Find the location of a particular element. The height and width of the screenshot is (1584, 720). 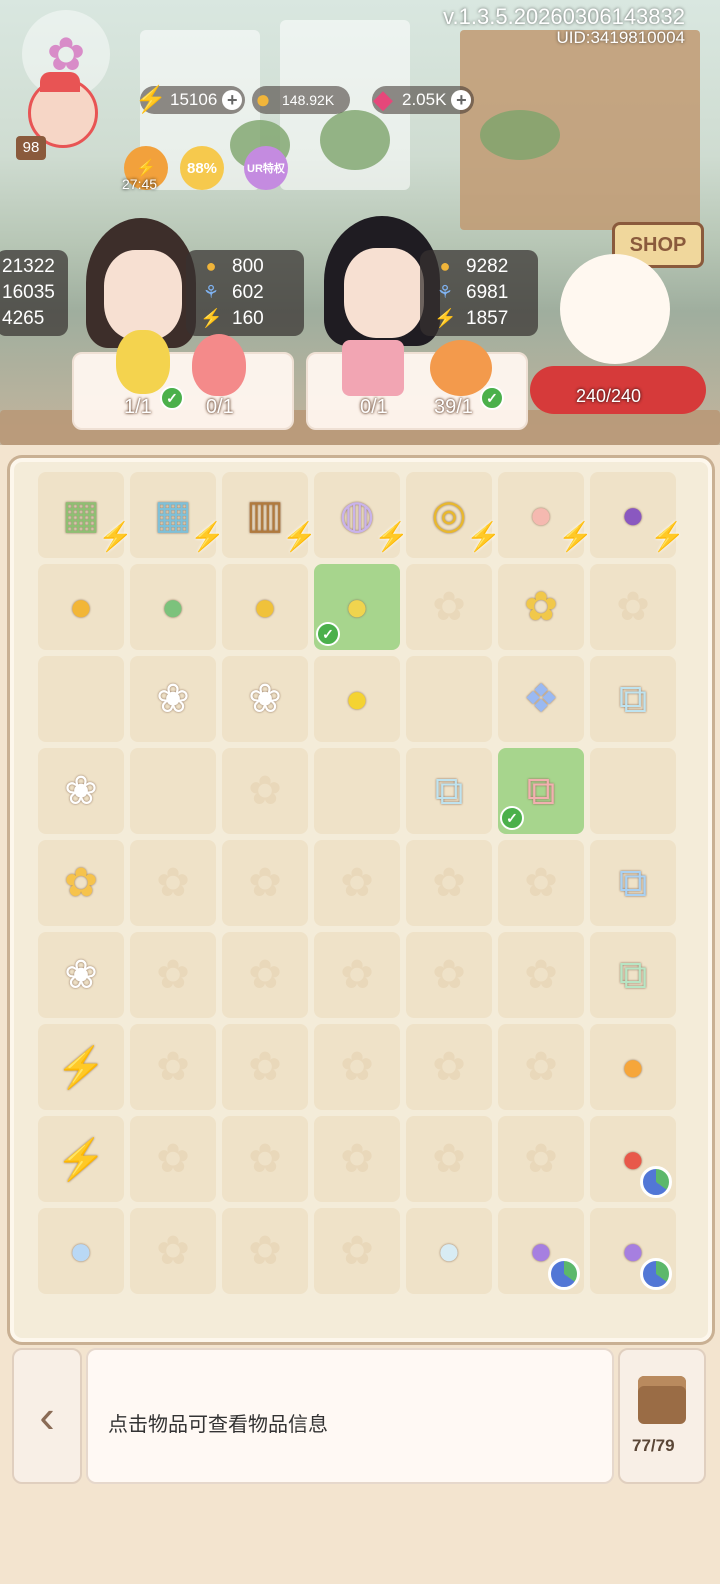

item-info-text: 点击物品可查看物品信息 is located at coordinates (218, 1425).